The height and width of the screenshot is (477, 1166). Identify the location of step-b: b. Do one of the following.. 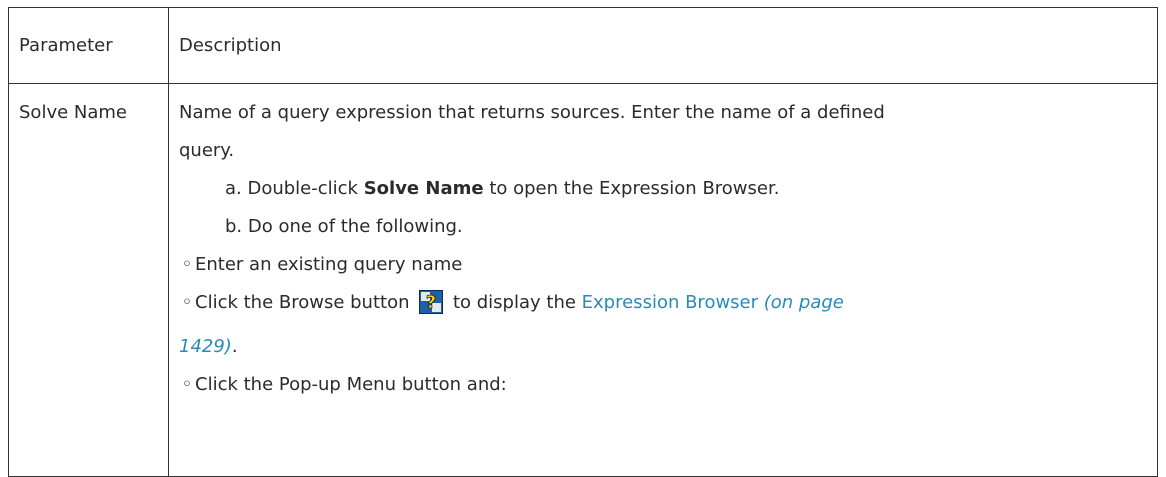
(344, 226).